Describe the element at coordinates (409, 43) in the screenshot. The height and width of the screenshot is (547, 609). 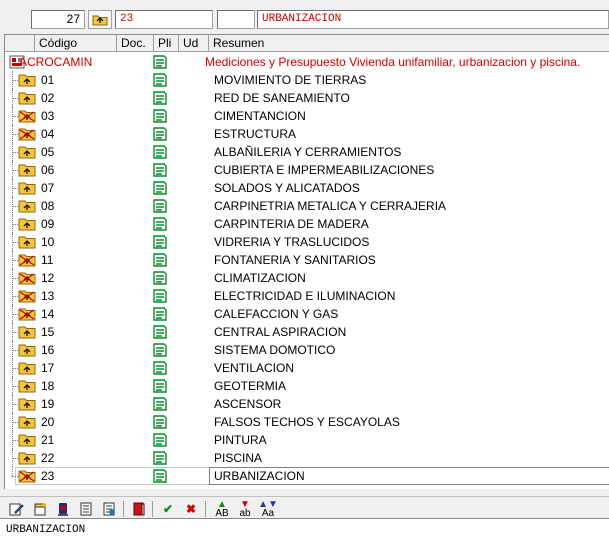
I see `header-resumen: Resumen` at that location.